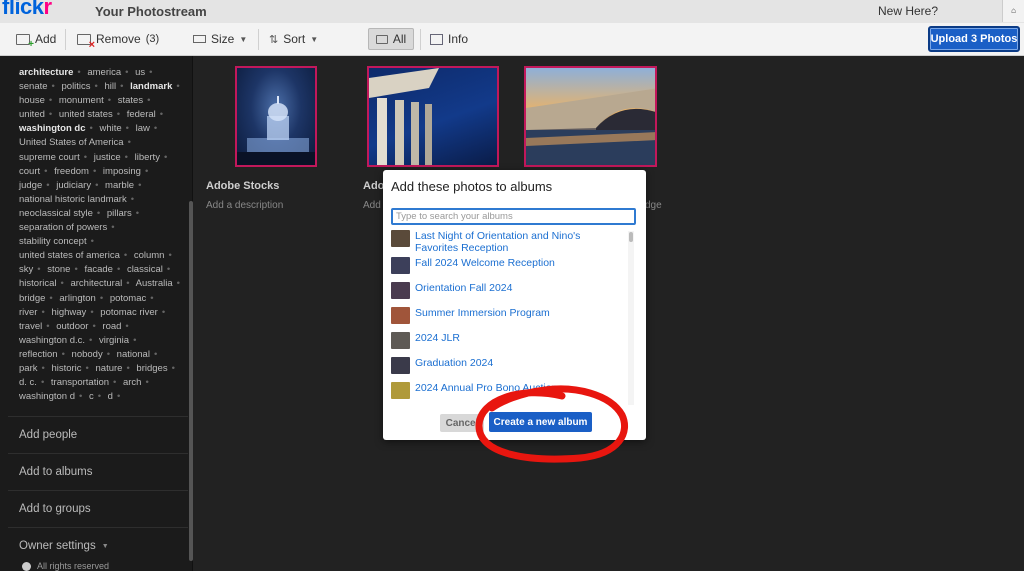 The image size is (1024, 571). What do you see at coordinates (73, 185) in the screenshot?
I see `tag-link: judiciary` at bounding box center [73, 185].